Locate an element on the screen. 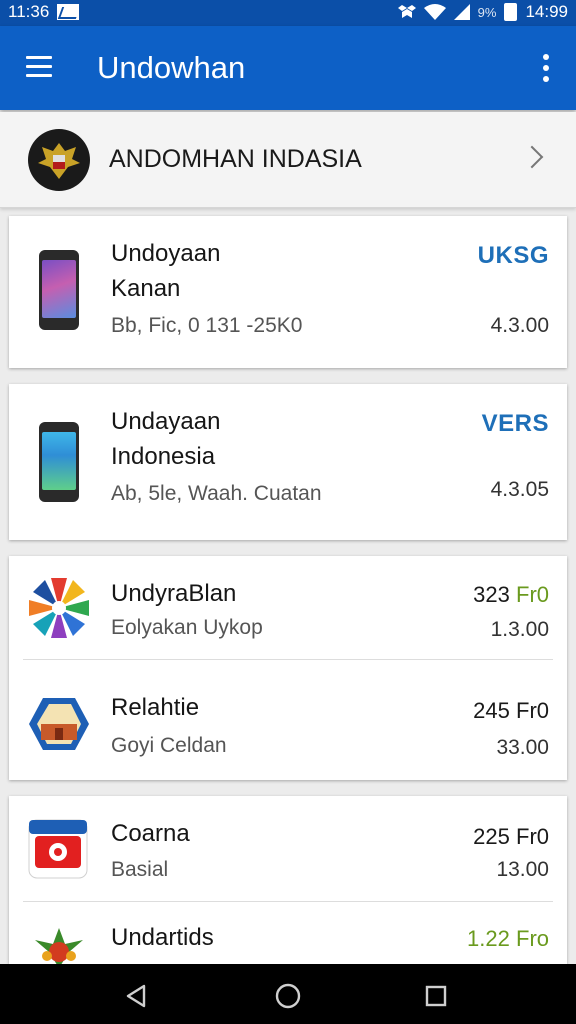  hamburger-menu-icon is located at coordinates (39, 67).